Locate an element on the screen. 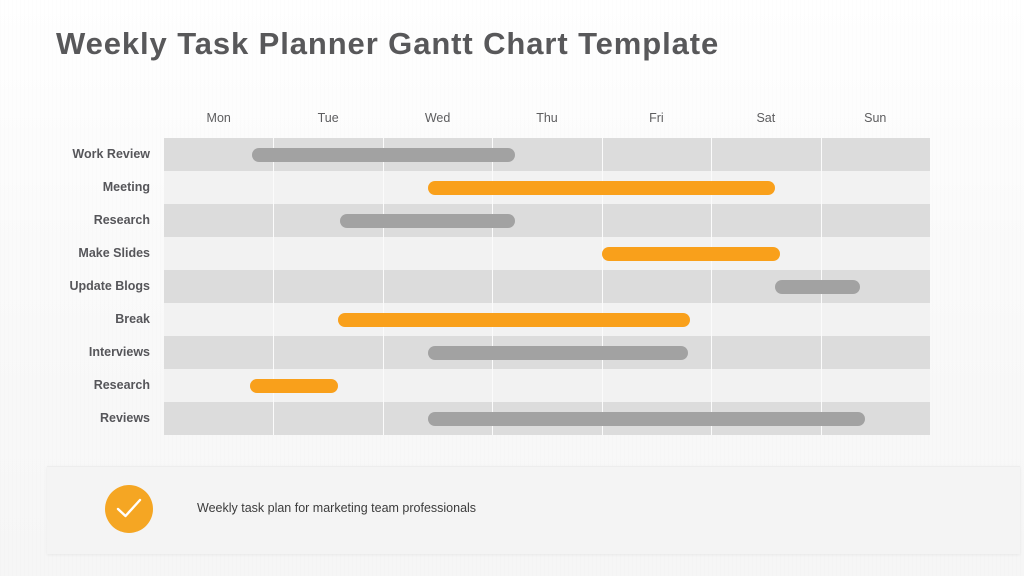 This screenshot has height=576, width=1024. task-label: Meeting is located at coordinates (126, 187).